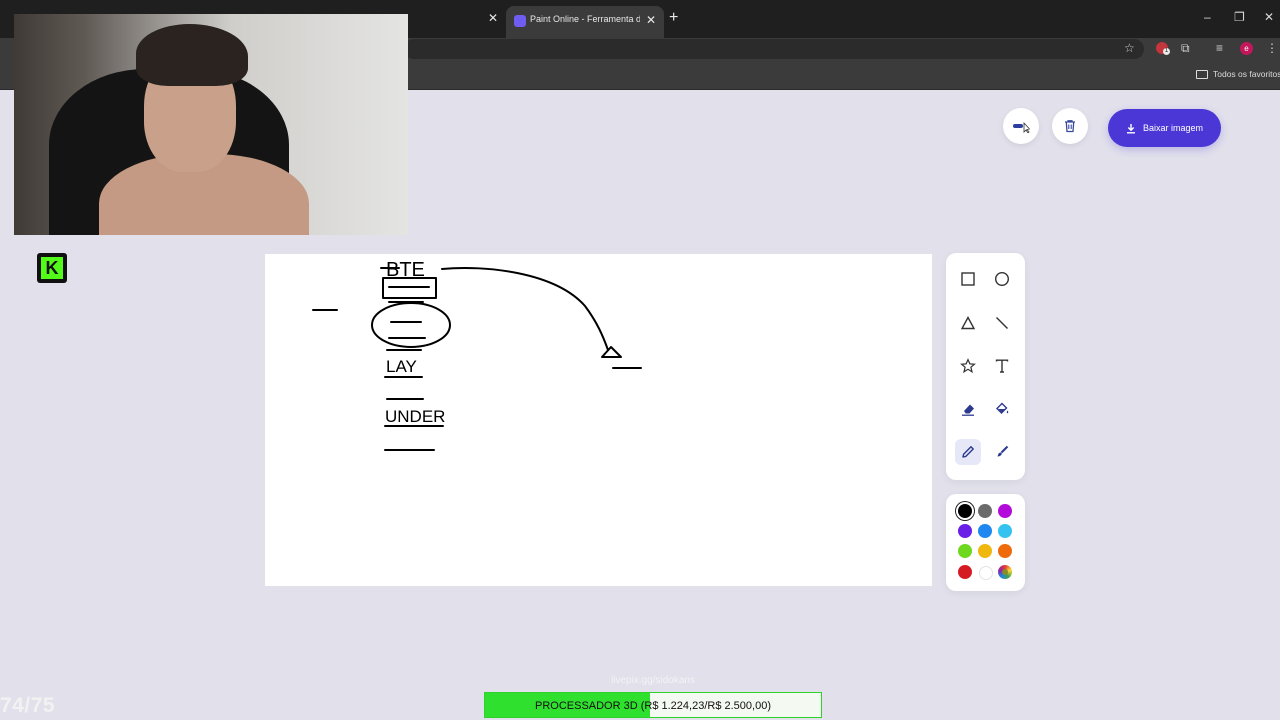  What do you see at coordinates (1166, 51) in the screenshot?
I see `extension-badge: 1` at bounding box center [1166, 51].